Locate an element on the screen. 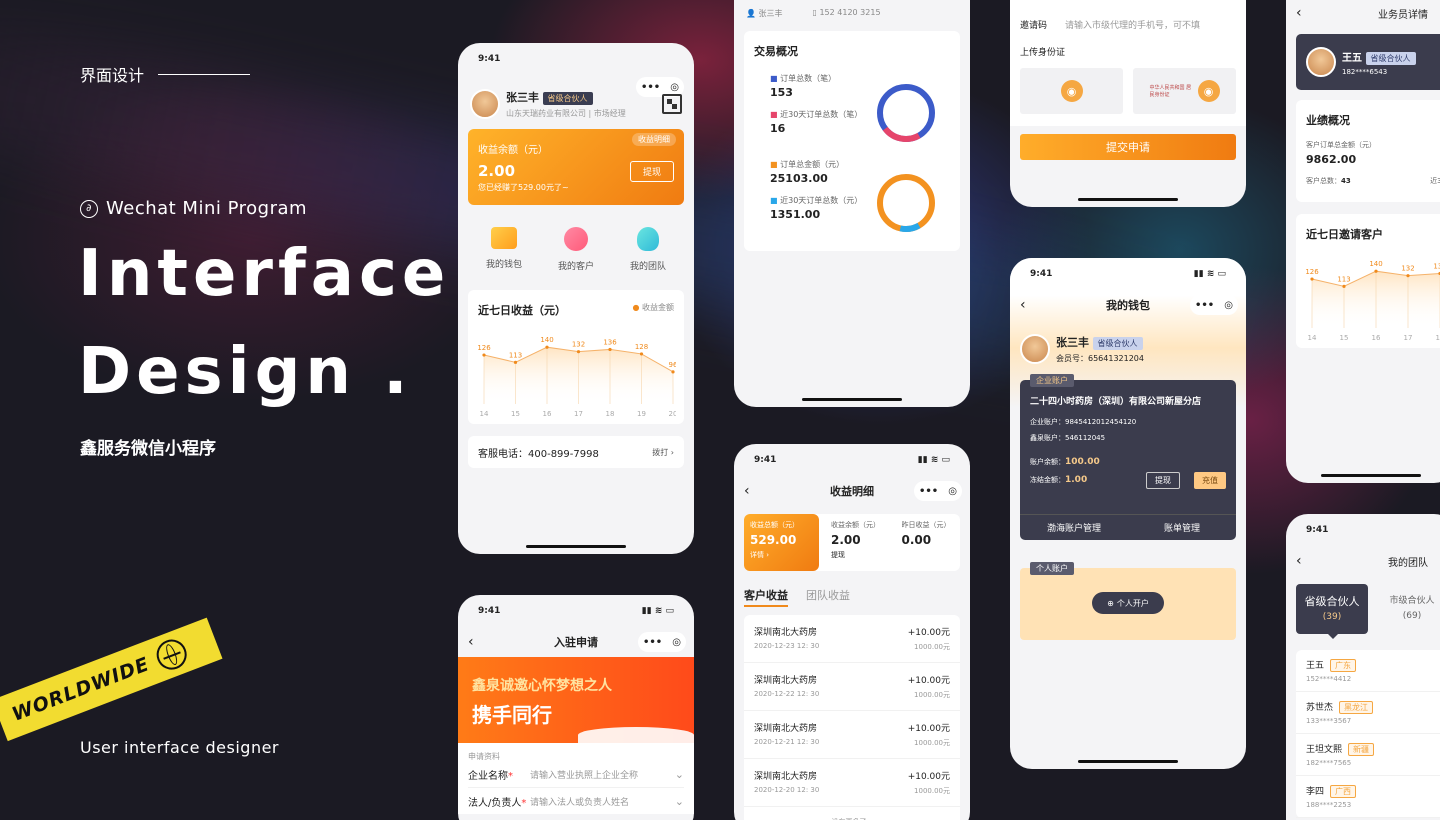  member-item: 李四 广西 188****2253 is located at coordinates (1368, 797).